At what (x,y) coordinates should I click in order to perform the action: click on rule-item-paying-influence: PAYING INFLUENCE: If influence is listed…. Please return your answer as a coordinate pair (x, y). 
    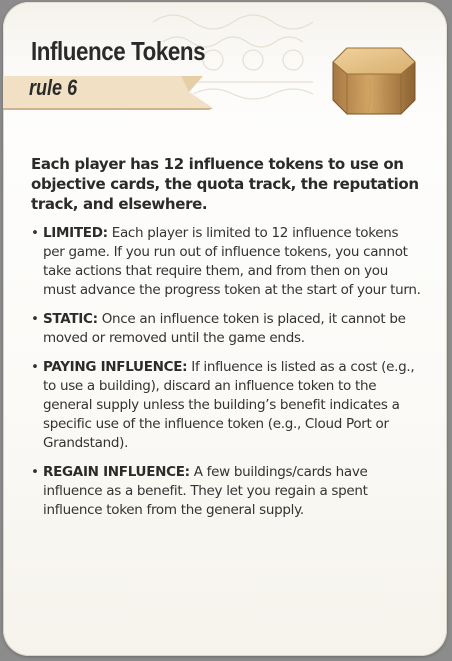
    Looking at the image, I should click on (226, 405).